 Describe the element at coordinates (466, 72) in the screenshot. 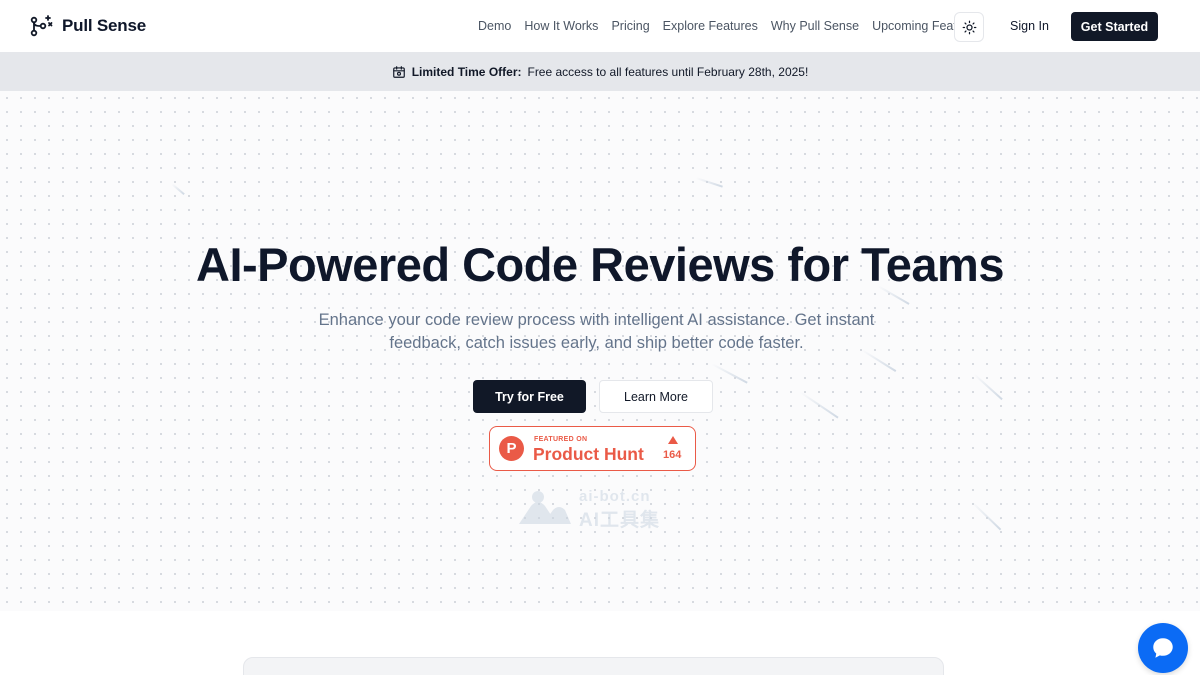

I see `offer-label: Limited Time Offer:` at that location.